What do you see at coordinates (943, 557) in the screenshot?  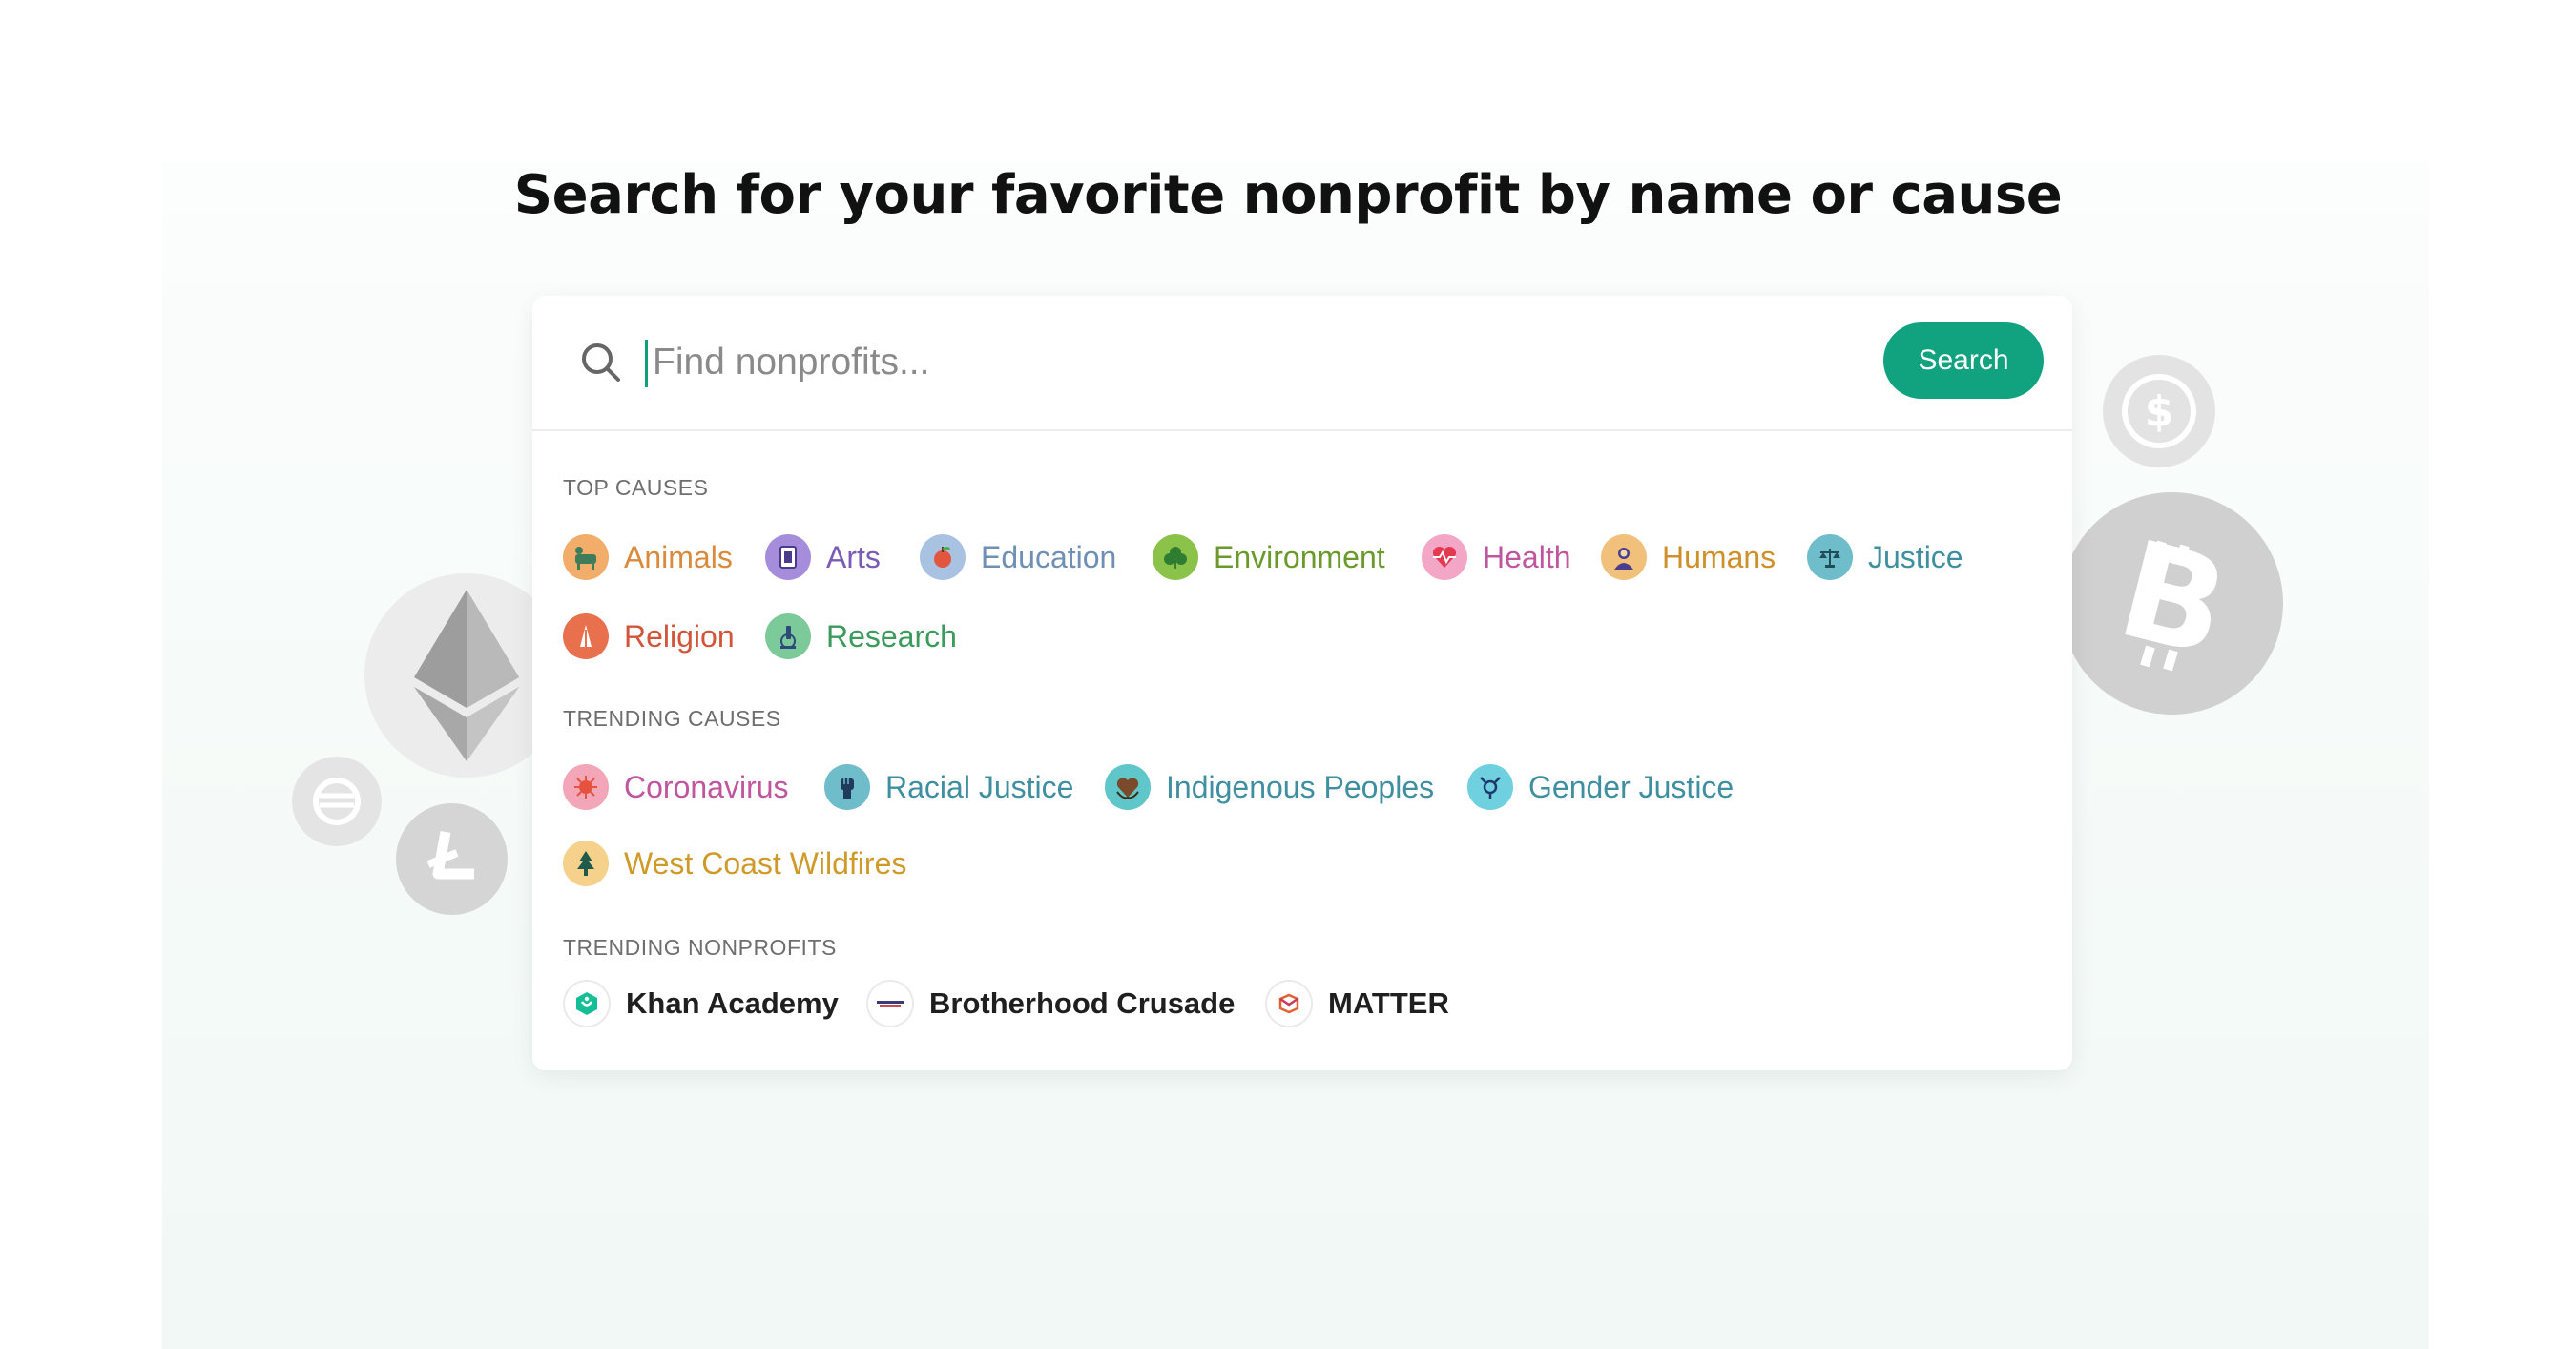 I see `education-icon` at bounding box center [943, 557].